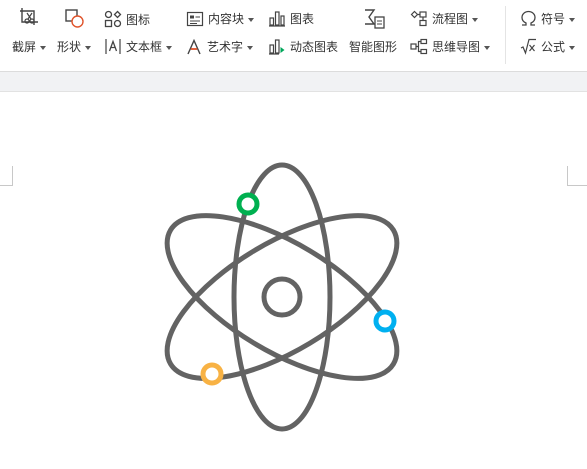 This screenshot has height=469, width=587. Describe the element at coordinates (553, 47) in the screenshot. I see `formula-label: 公式` at that location.